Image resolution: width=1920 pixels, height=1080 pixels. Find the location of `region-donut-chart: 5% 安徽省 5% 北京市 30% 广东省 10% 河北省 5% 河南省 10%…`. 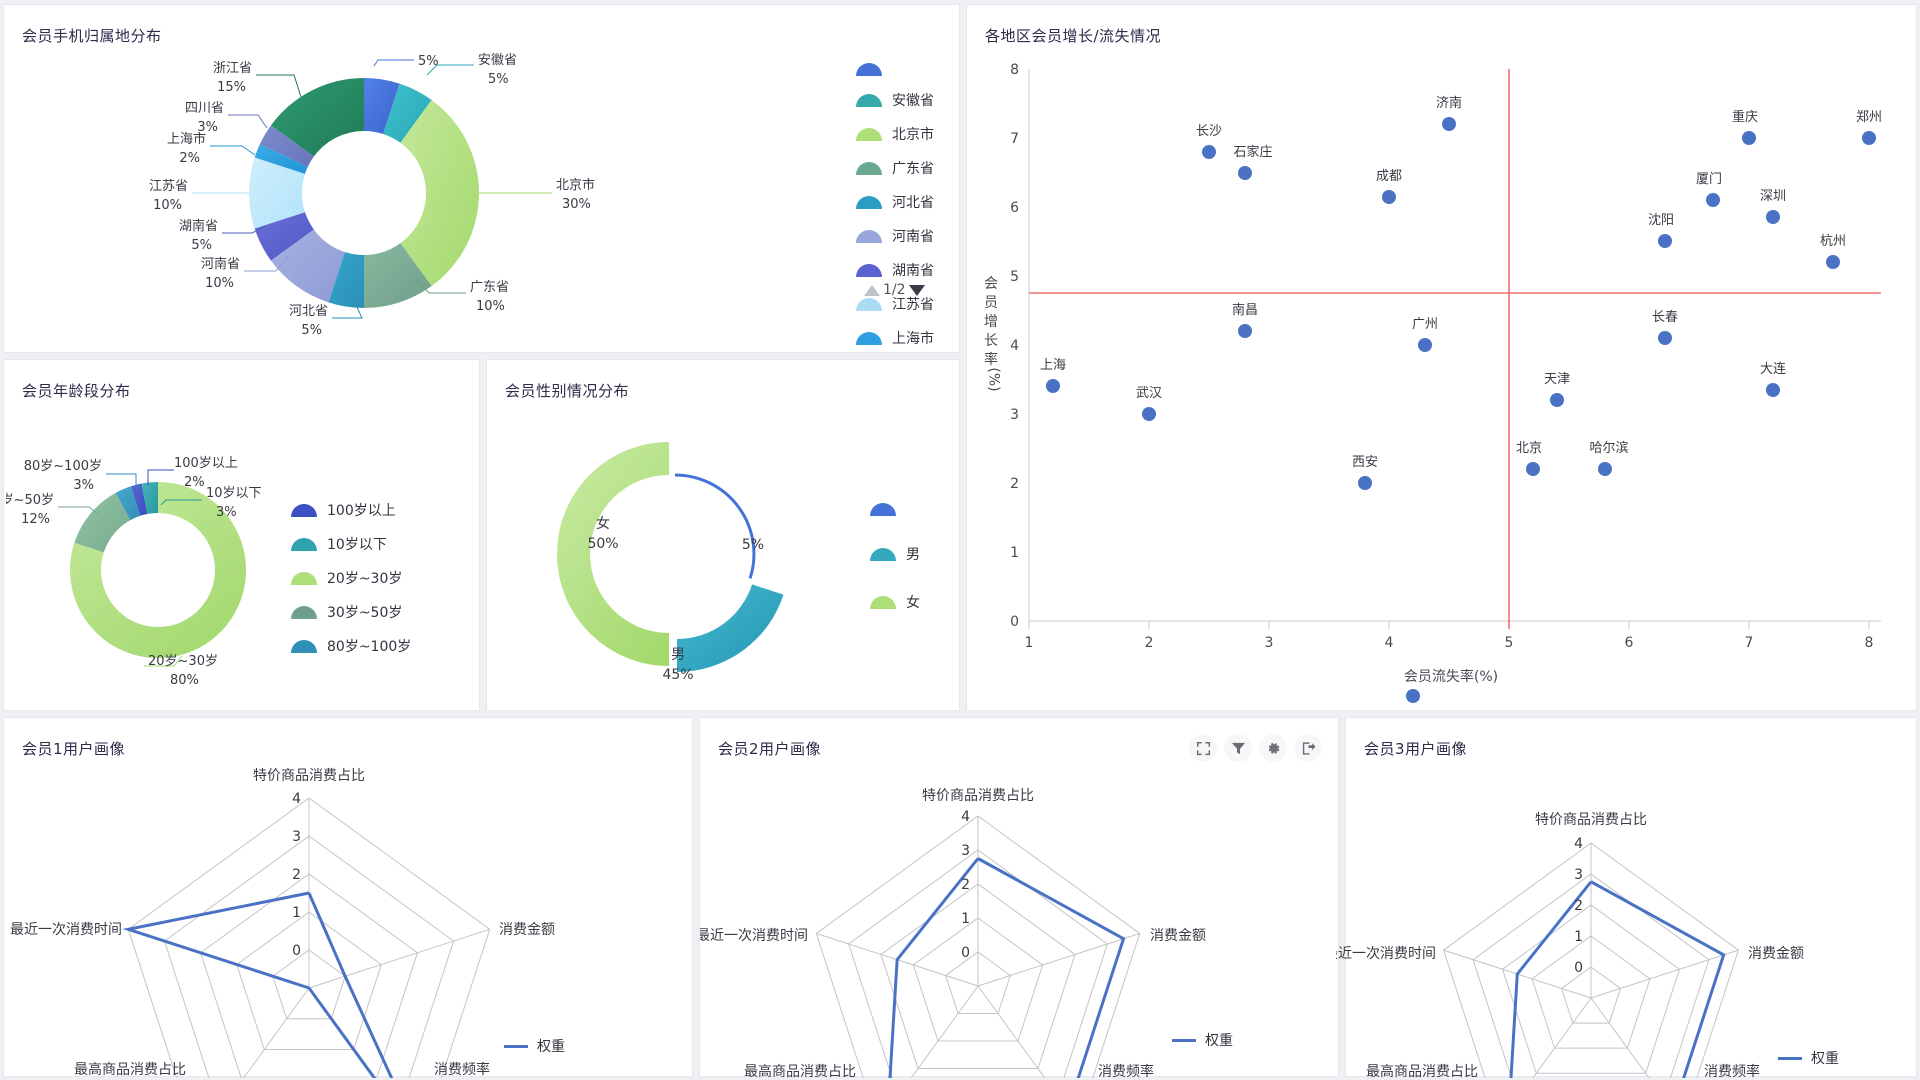

region-donut-chart: 5% 安徽省 5% 北京市 30% 广东省 10% 河北省 5% 河南省 10%… is located at coordinates (372, 195).